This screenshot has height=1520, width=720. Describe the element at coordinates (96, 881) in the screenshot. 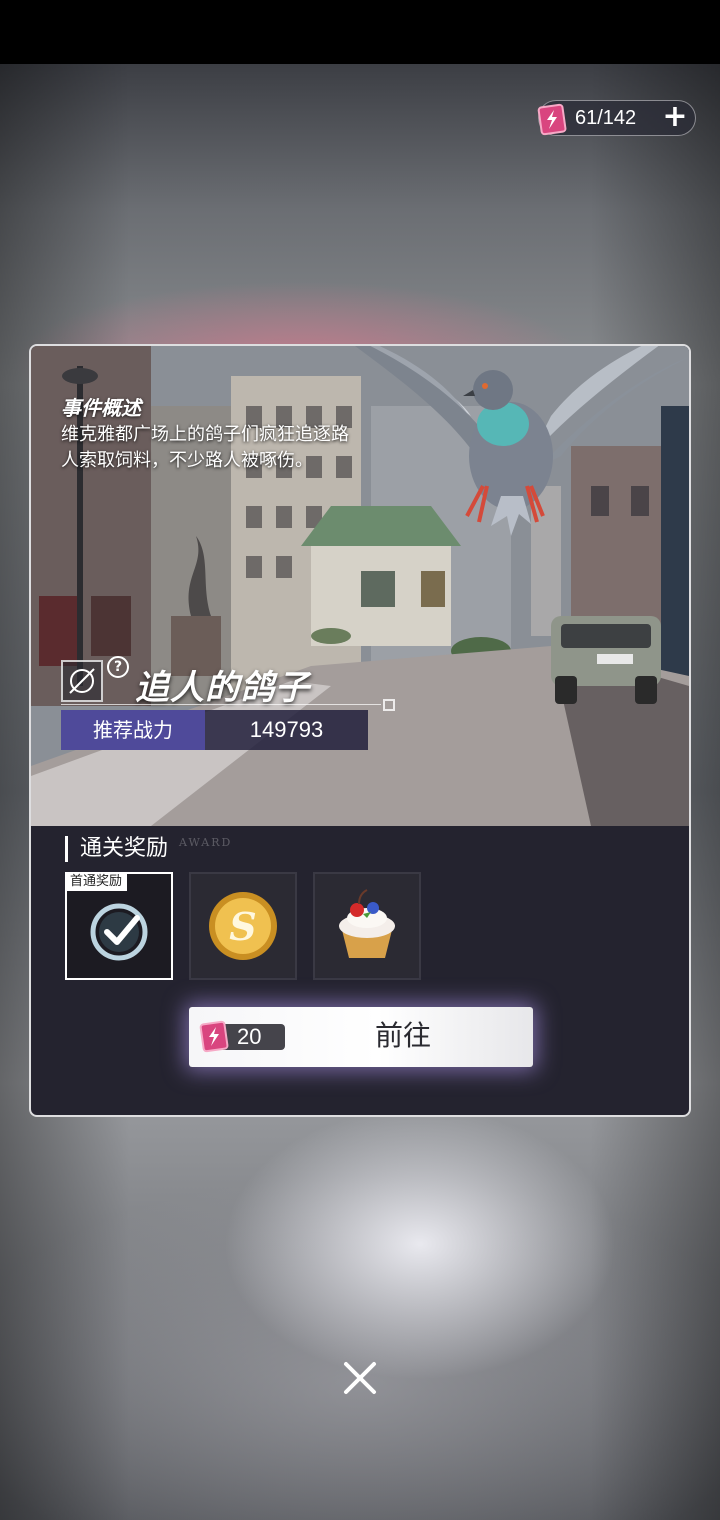

I see `first-clear-tag: 首通奖励` at that location.